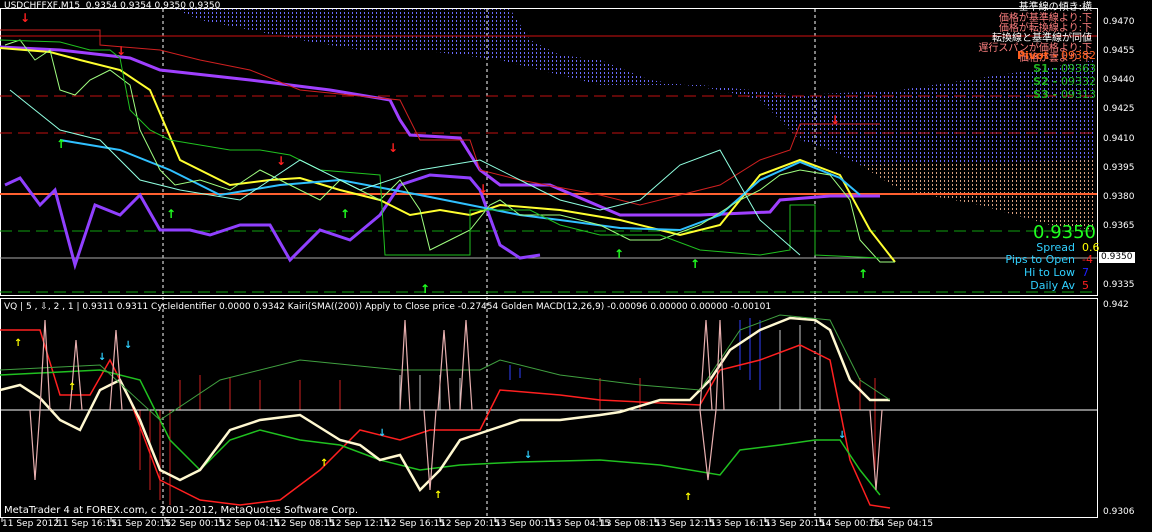 The height and width of the screenshot is (532, 1152). What do you see at coordinates (1064, 81) in the screenshot?
I see `s2-row: S2 - 09332` at bounding box center [1064, 81].